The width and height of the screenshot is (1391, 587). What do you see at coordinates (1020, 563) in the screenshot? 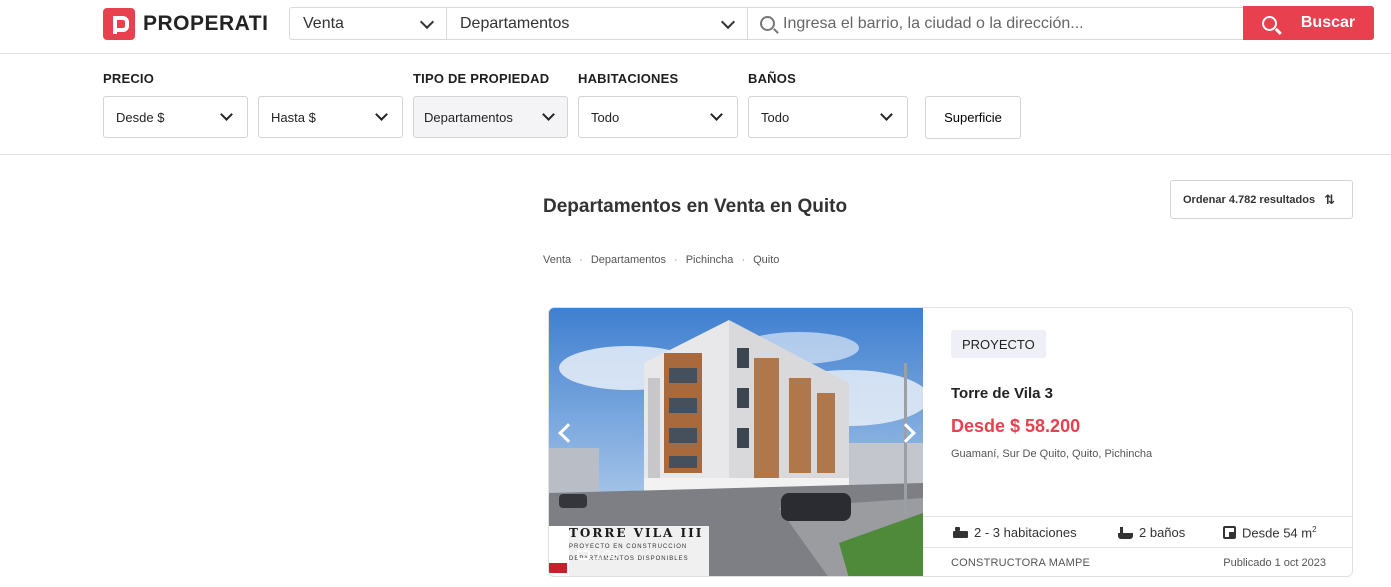
I see `builder-name: CONSTRUCTORA MAMPE` at bounding box center [1020, 563].